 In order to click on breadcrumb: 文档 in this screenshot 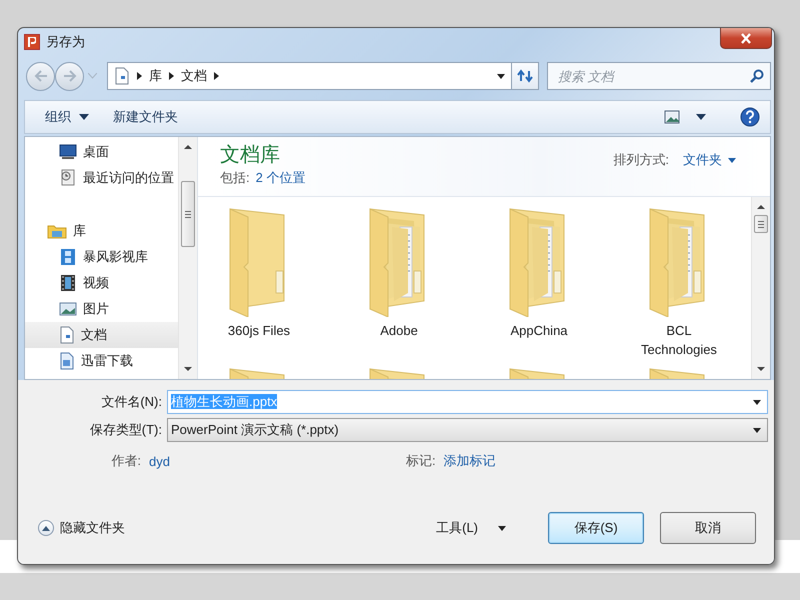, I will do `click(194, 76)`.